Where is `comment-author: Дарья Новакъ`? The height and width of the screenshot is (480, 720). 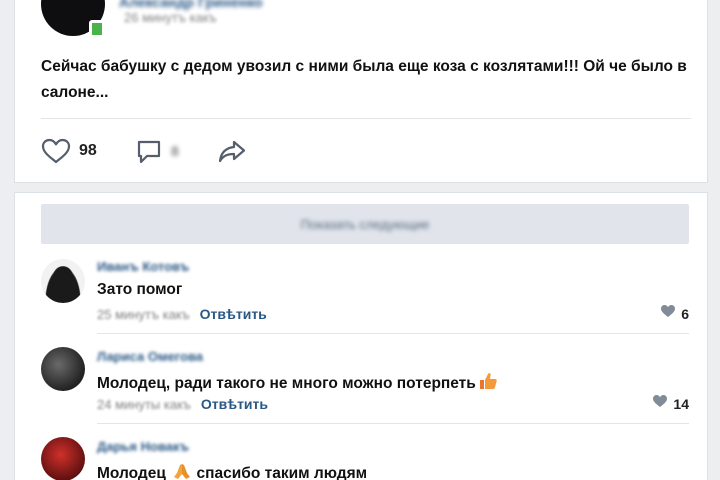
comment-author: Дарья Новакъ is located at coordinates (143, 446).